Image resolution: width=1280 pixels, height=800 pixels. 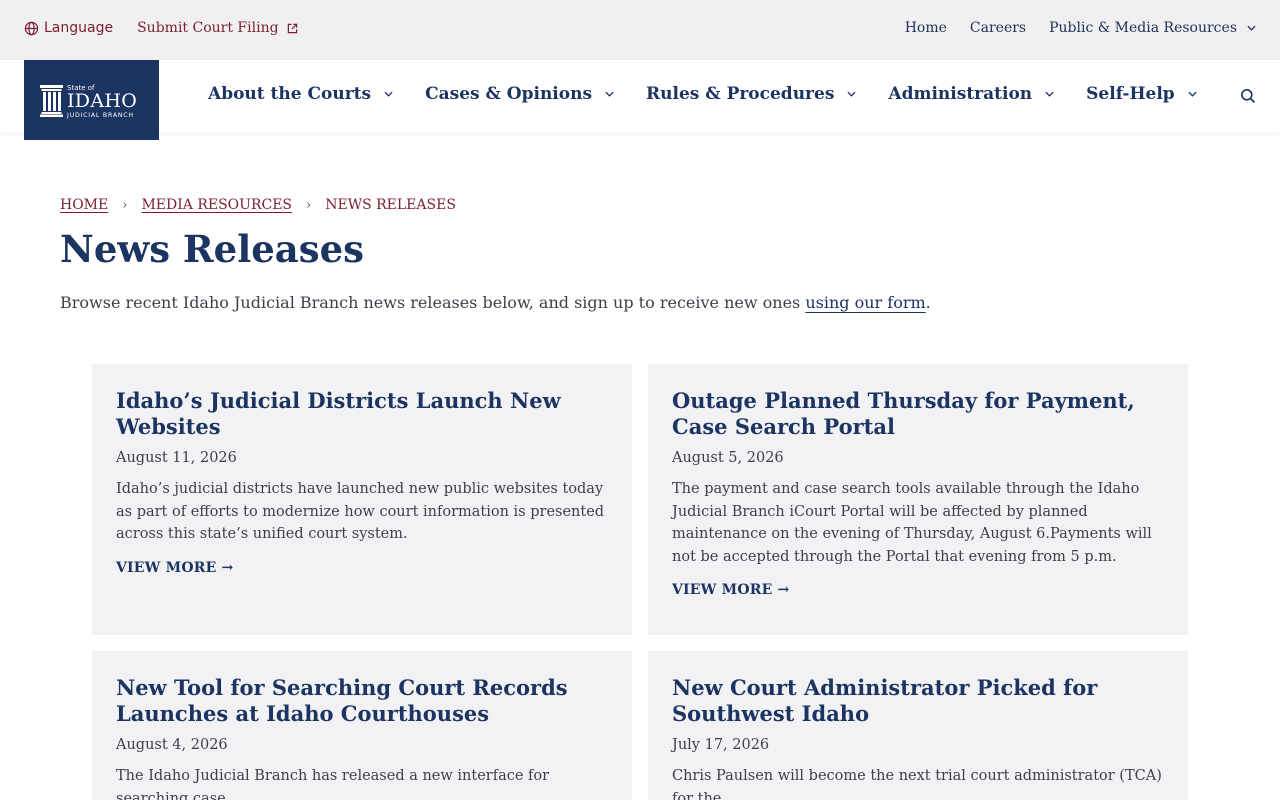 I want to click on breadcrumb-current: NEWS RELEASES, so click(x=390, y=205).